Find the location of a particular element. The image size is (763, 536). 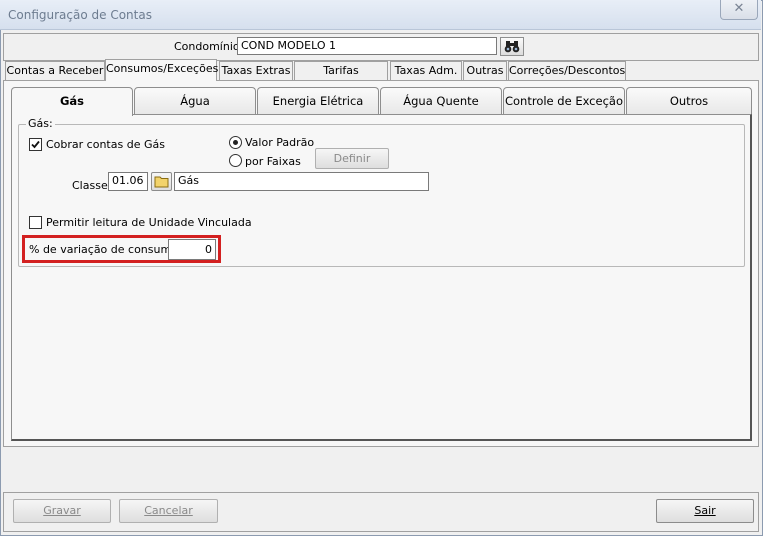

checkmark-icon is located at coordinates (35, 144).